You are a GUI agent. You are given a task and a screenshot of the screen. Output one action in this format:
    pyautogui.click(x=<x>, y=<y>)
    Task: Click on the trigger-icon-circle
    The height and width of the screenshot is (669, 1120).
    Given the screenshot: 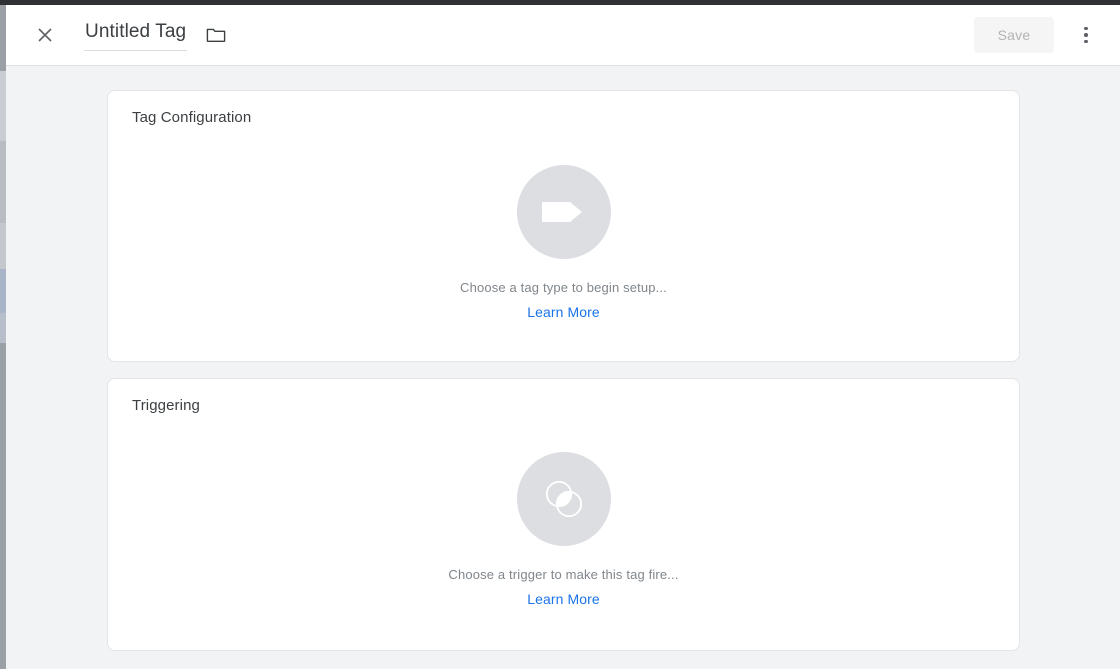 What is the action you would take?
    pyautogui.click(x=563, y=499)
    